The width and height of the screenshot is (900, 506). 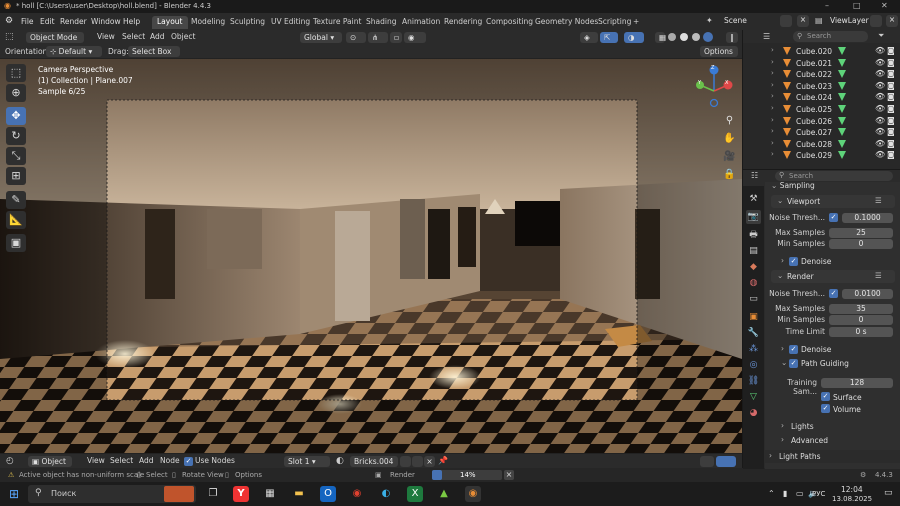 I want to click on editor-type-icon: ⬚, so click(x=9, y=37).